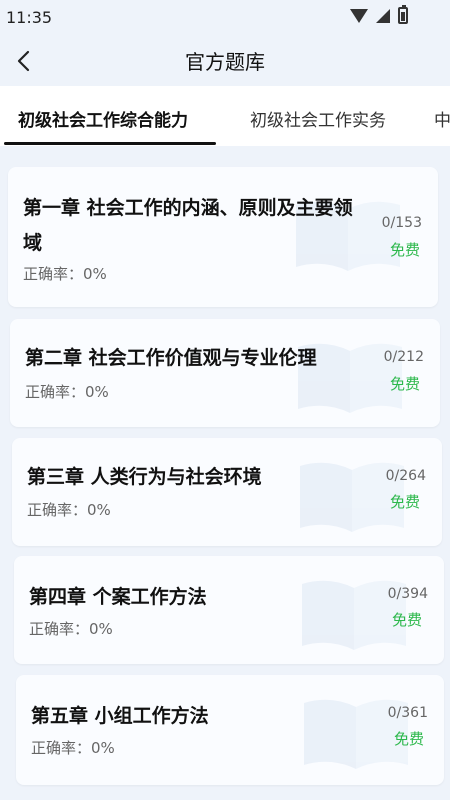  I want to click on chapter-title: 第五章 小组工作方法, so click(120, 716).